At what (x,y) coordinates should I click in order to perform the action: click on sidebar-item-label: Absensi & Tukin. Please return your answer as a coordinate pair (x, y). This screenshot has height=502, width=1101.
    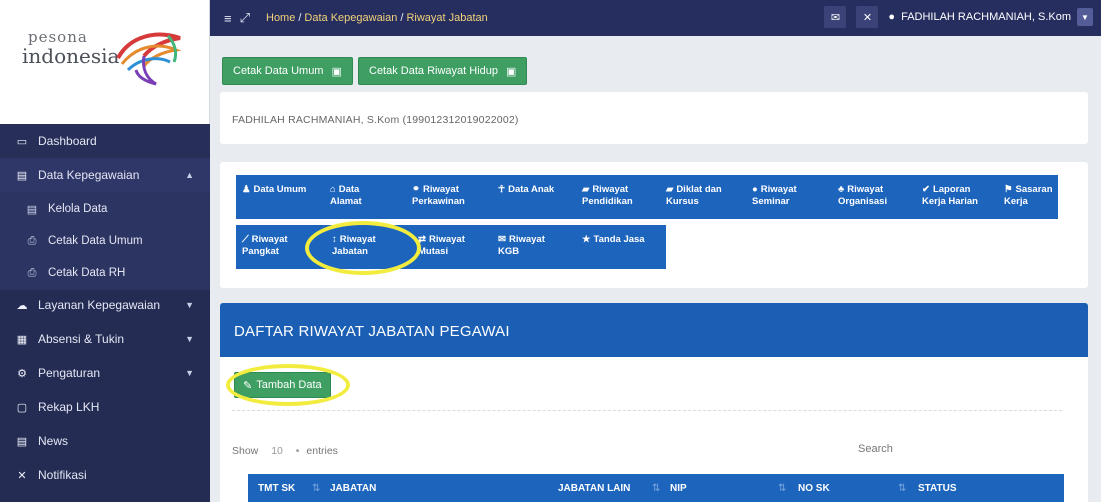
    Looking at the image, I should click on (81, 339).